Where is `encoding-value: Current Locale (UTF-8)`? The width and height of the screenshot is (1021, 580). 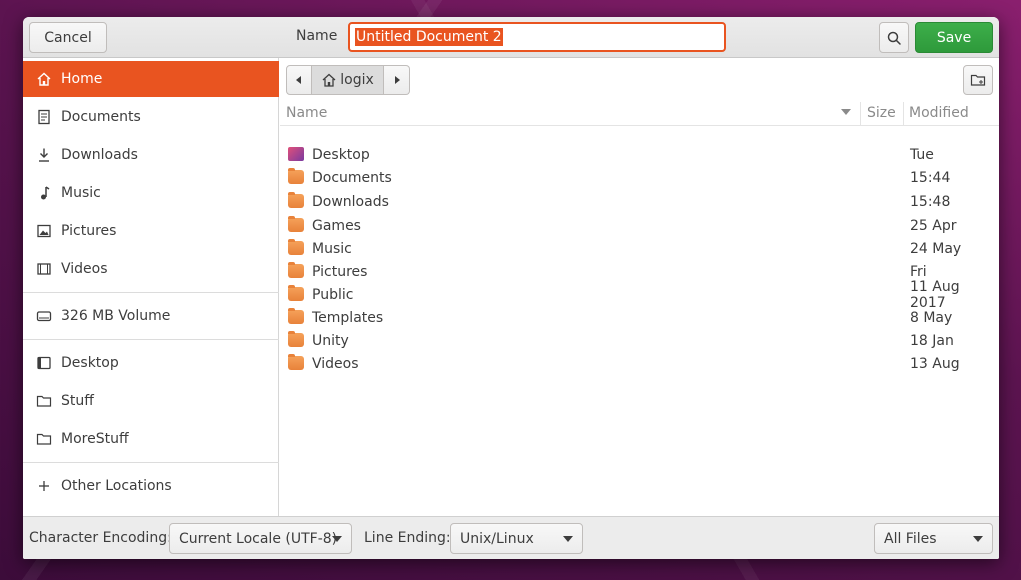 encoding-value: Current Locale (UTF-8) is located at coordinates (258, 538).